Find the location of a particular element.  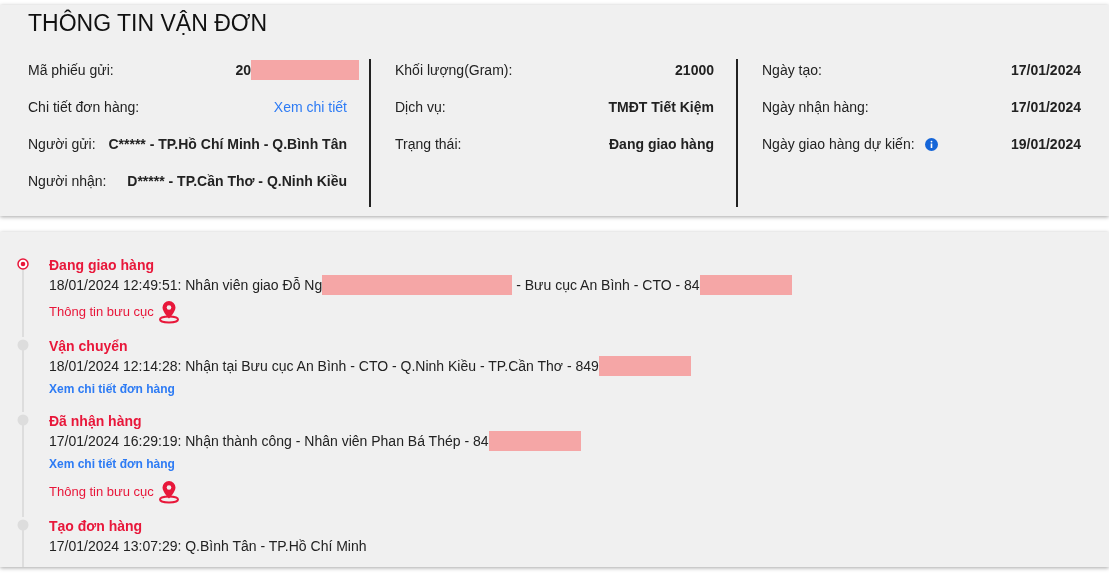

field-label: Khối lượng(Gram): is located at coordinates (454, 70).